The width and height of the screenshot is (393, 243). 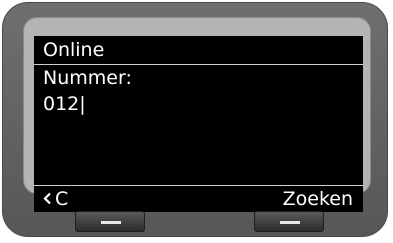 What do you see at coordinates (198, 198) in the screenshot?
I see `softkey-bar: C Zoeken` at bounding box center [198, 198].